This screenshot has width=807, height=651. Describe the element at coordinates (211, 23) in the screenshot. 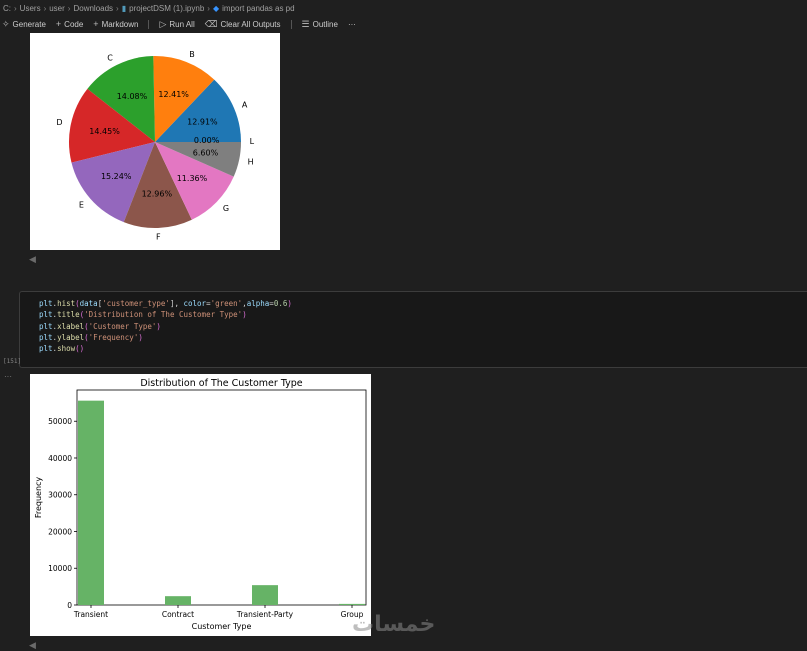

I see `clear-all-icon: ⌫` at that location.